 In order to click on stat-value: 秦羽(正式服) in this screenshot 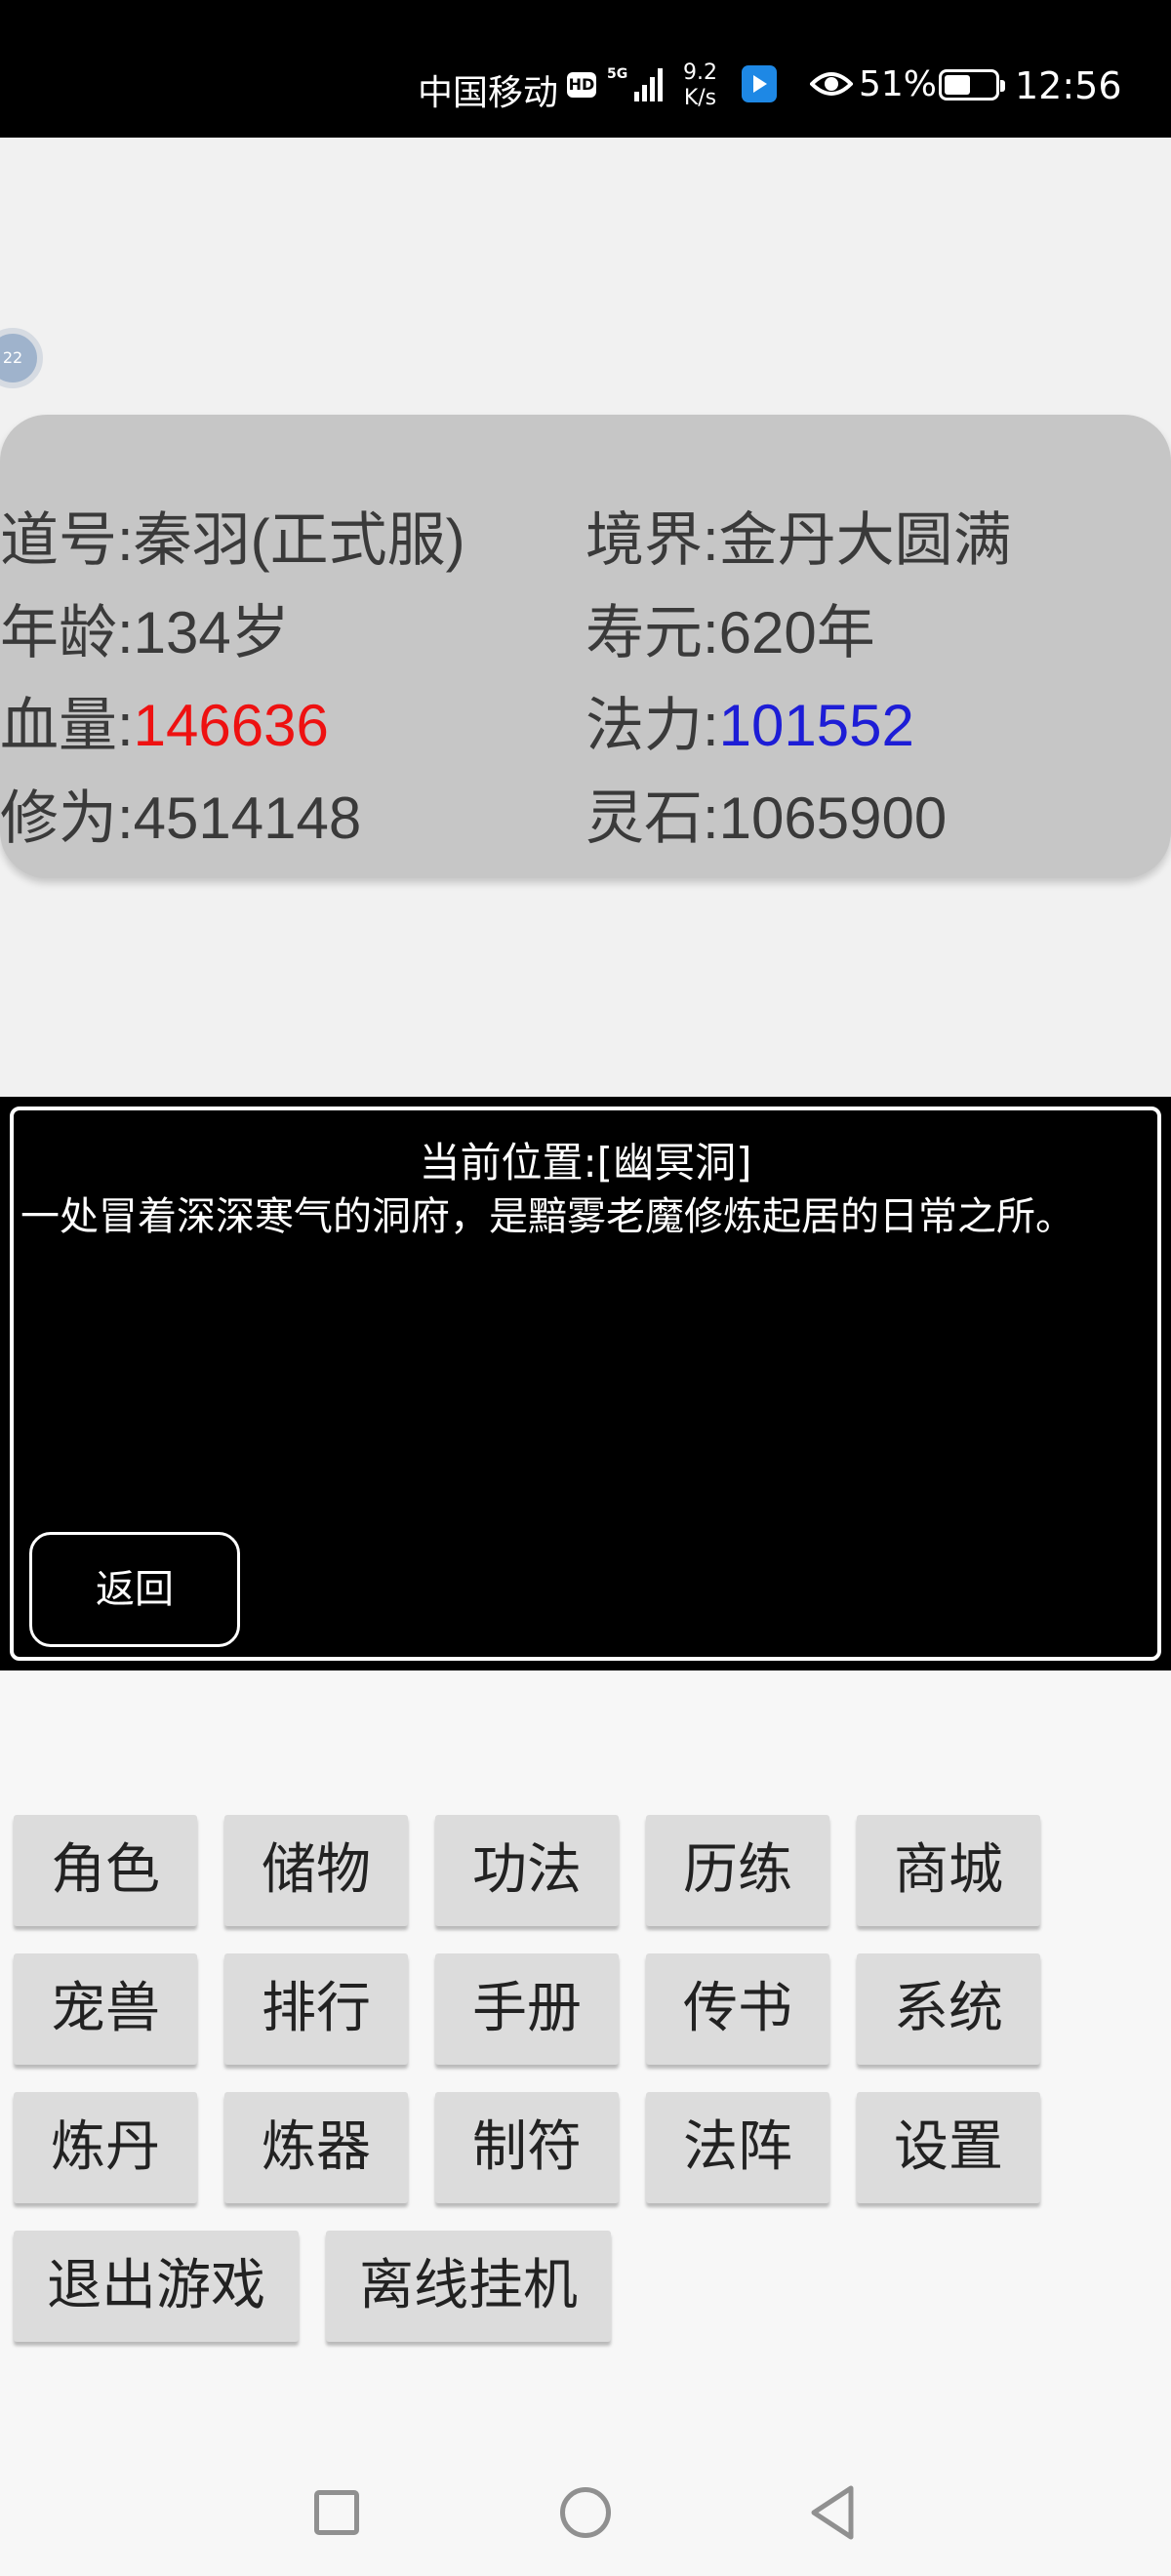, I will do `click(299, 540)`.